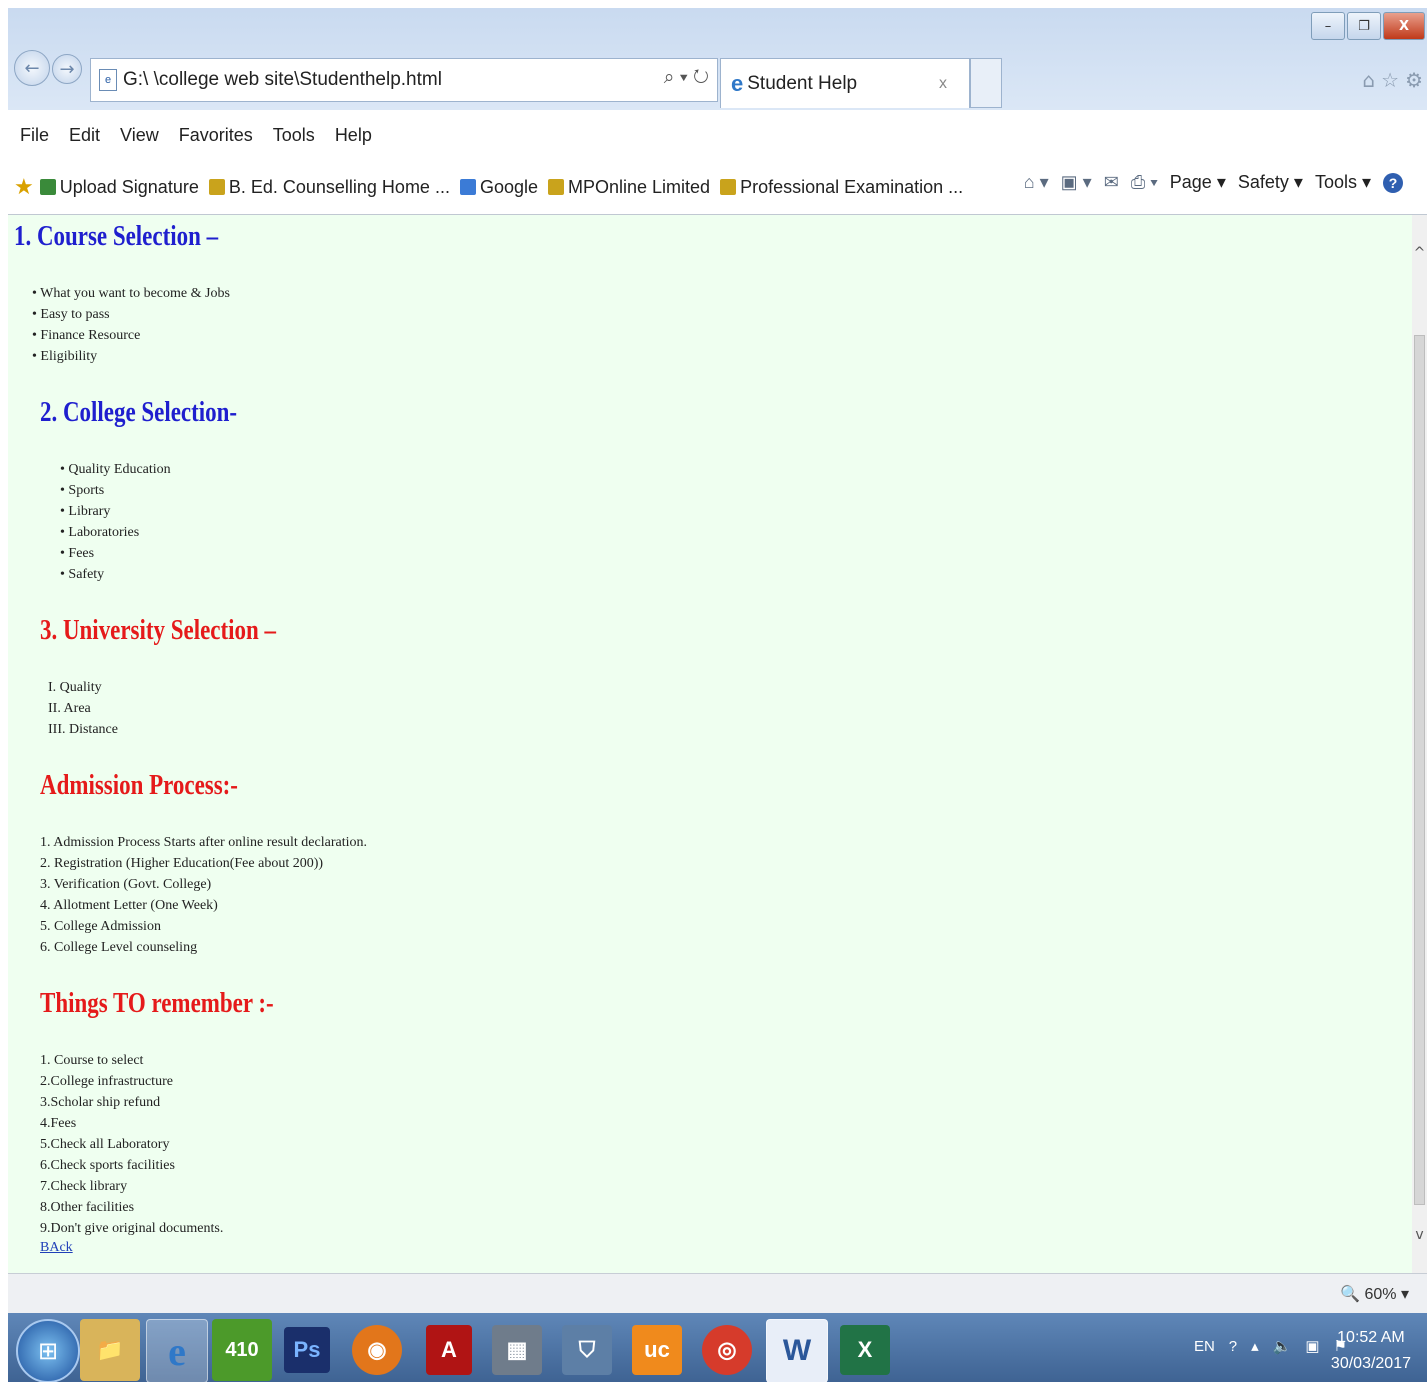  Describe the element at coordinates (797, 1350) in the screenshot. I see `word-taskbar-icon: W` at that location.